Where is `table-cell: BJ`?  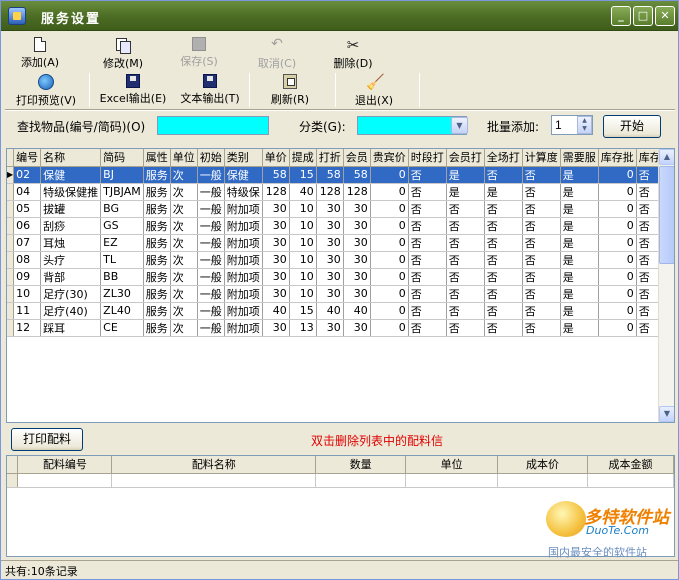 table-cell: BJ is located at coordinates (122, 175).